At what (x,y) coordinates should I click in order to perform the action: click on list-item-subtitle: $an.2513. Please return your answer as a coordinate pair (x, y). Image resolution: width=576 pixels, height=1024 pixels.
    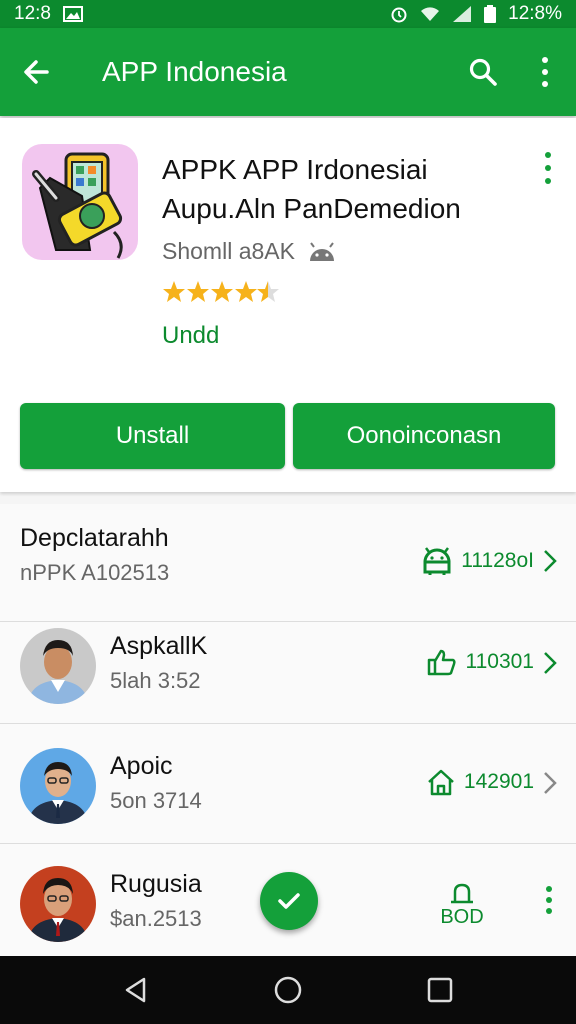
    Looking at the image, I should click on (156, 918).